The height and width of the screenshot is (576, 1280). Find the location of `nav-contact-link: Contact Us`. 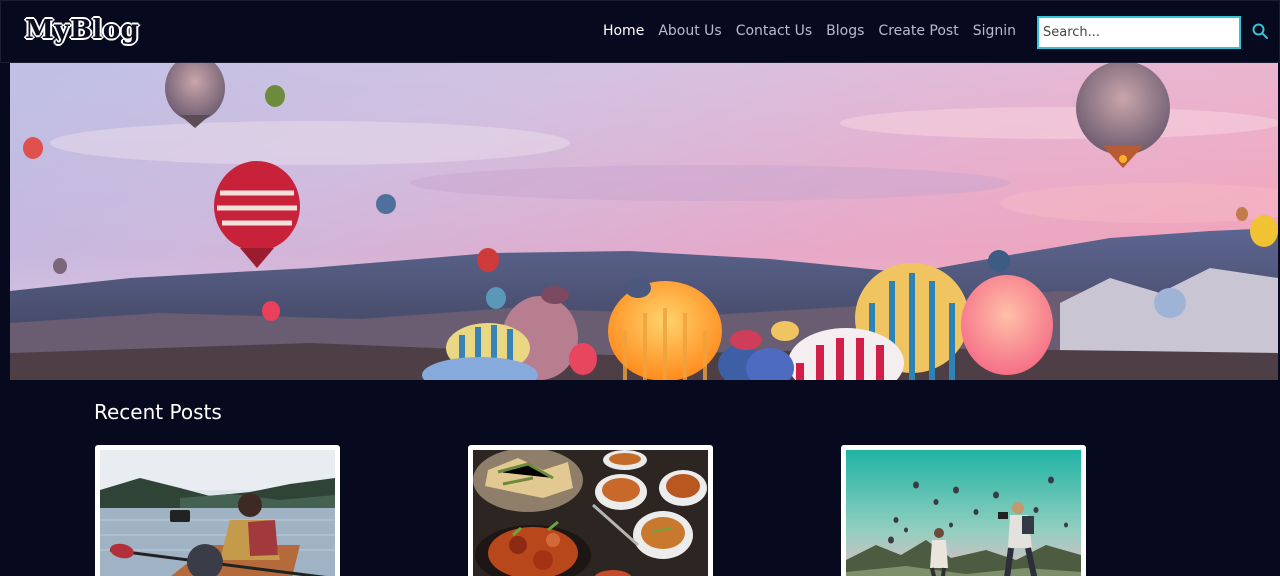

nav-contact-link: Contact Us is located at coordinates (774, 31).